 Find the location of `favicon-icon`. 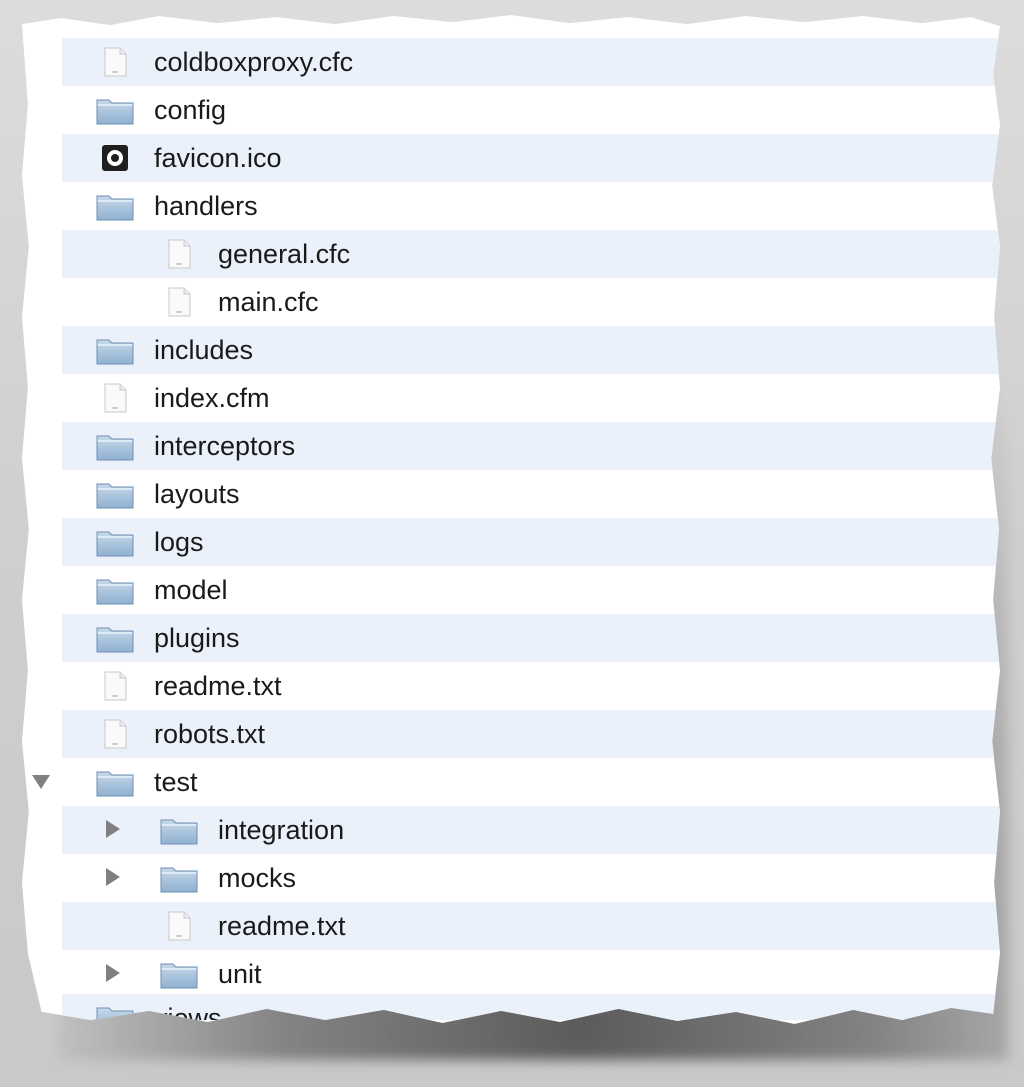

favicon-icon is located at coordinates (115, 158).